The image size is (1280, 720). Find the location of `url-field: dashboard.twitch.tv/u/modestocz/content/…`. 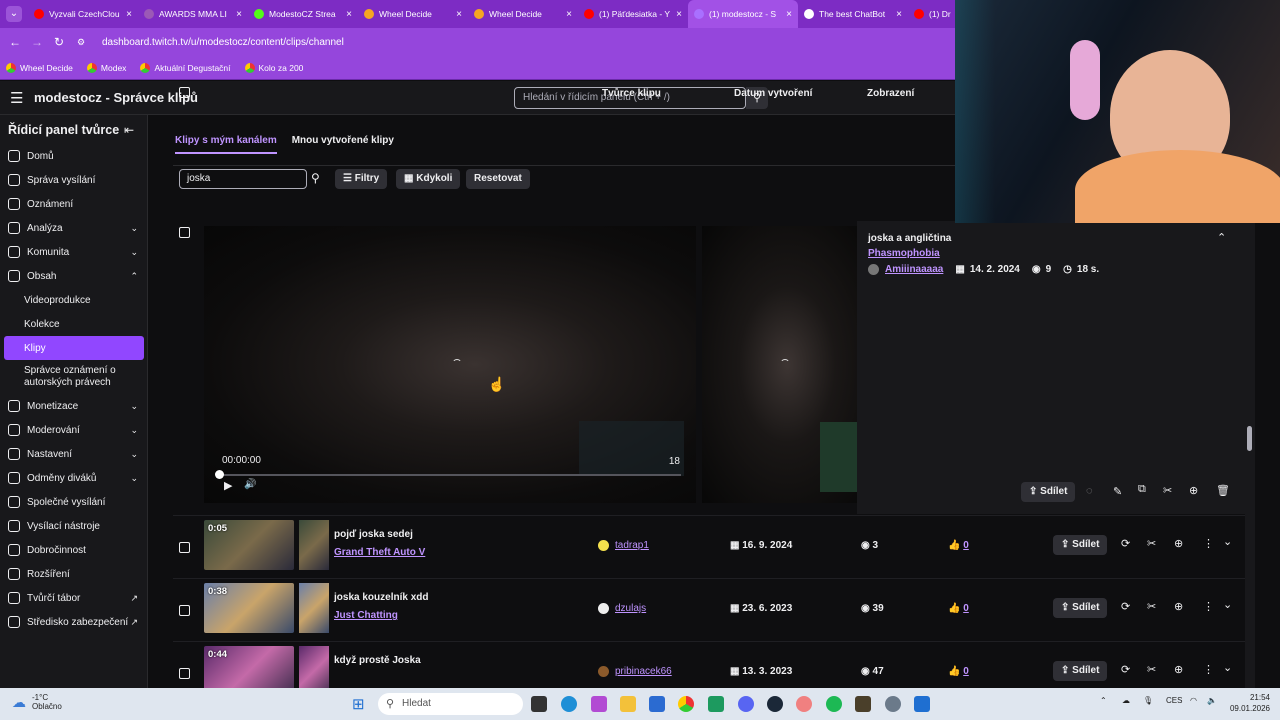

url-field: dashboard.twitch.tv/u/modestocz/content/… is located at coordinates (223, 42).